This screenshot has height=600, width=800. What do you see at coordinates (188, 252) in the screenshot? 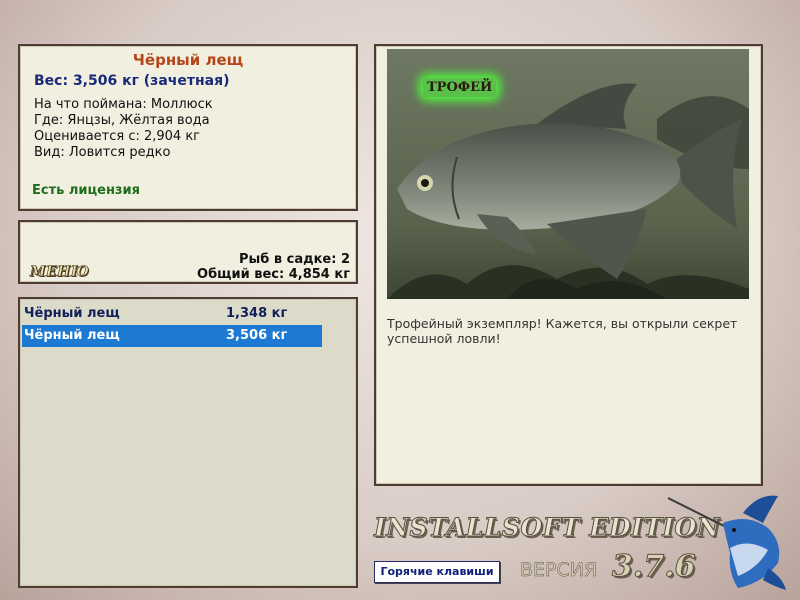
I see `keepnet-status-panel: МЕНЮ Рыб в садке: 2 Общий вес: 4,854 кг` at bounding box center [188, 252].